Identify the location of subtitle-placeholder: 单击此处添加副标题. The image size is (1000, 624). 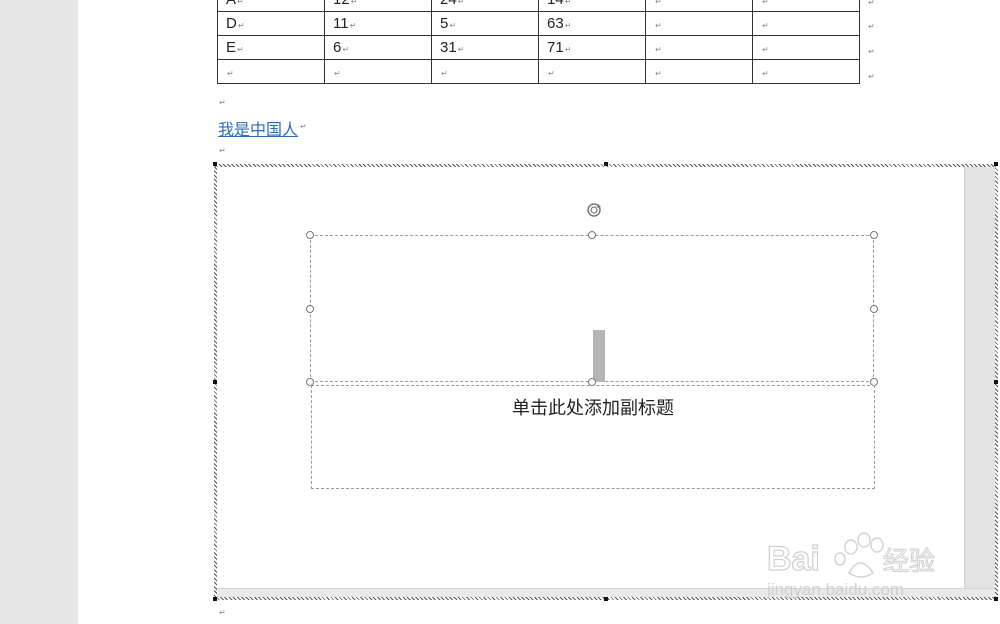
(593, 437).